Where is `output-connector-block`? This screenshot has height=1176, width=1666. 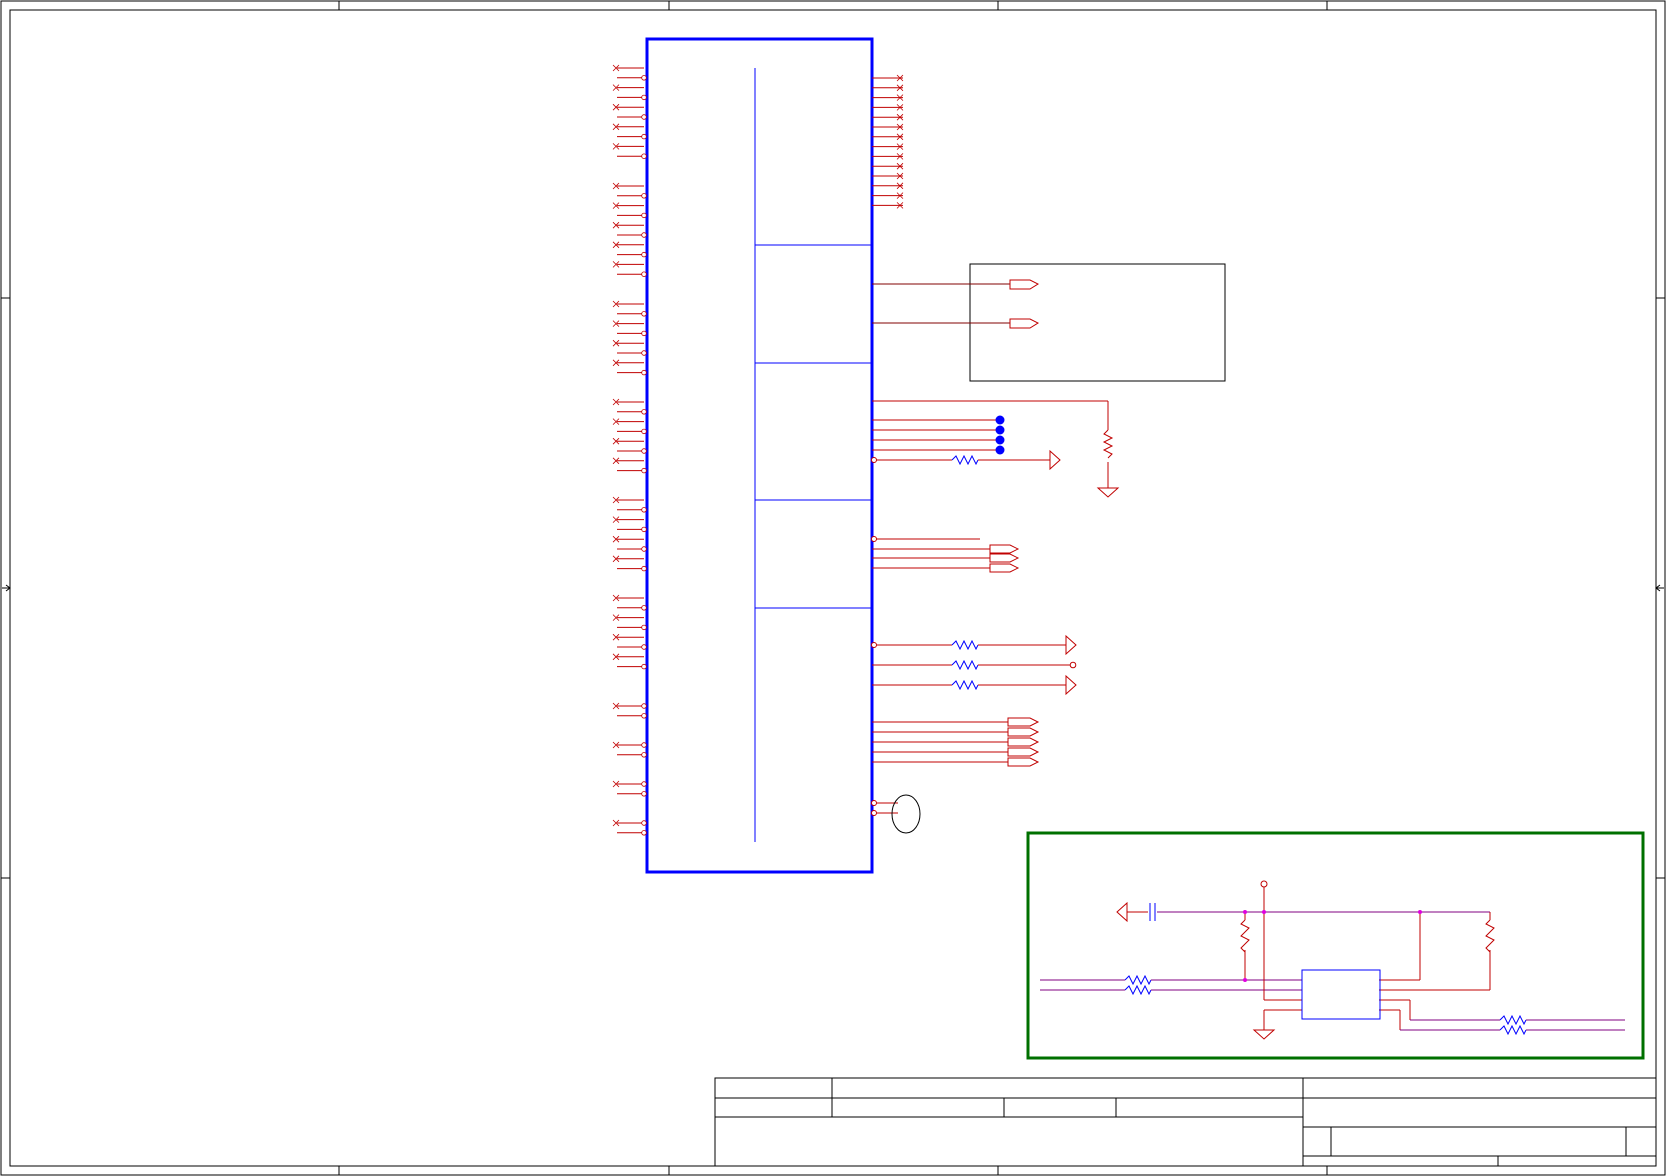
output-connector-block is located at coordinates (1049, 322).